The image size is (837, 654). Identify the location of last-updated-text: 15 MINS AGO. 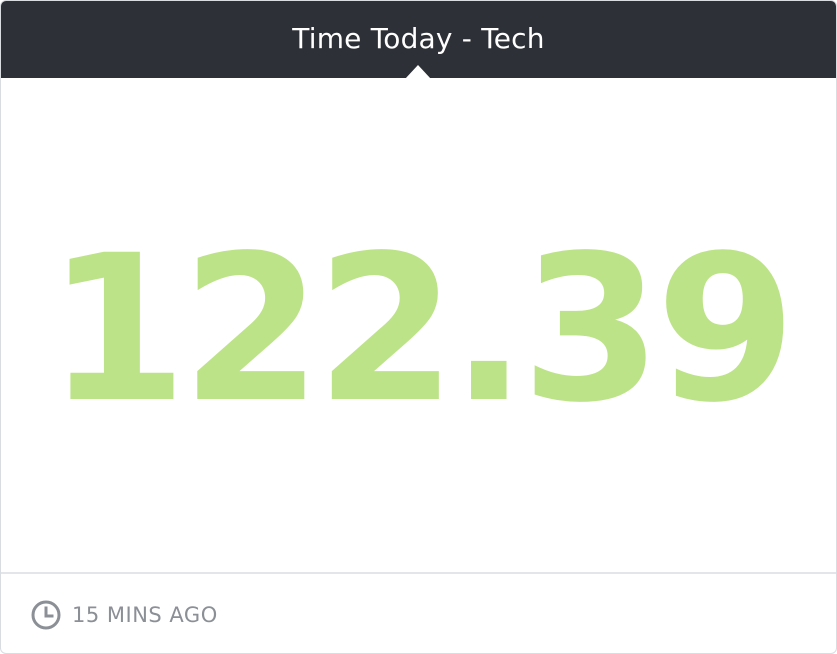
(145, 614).